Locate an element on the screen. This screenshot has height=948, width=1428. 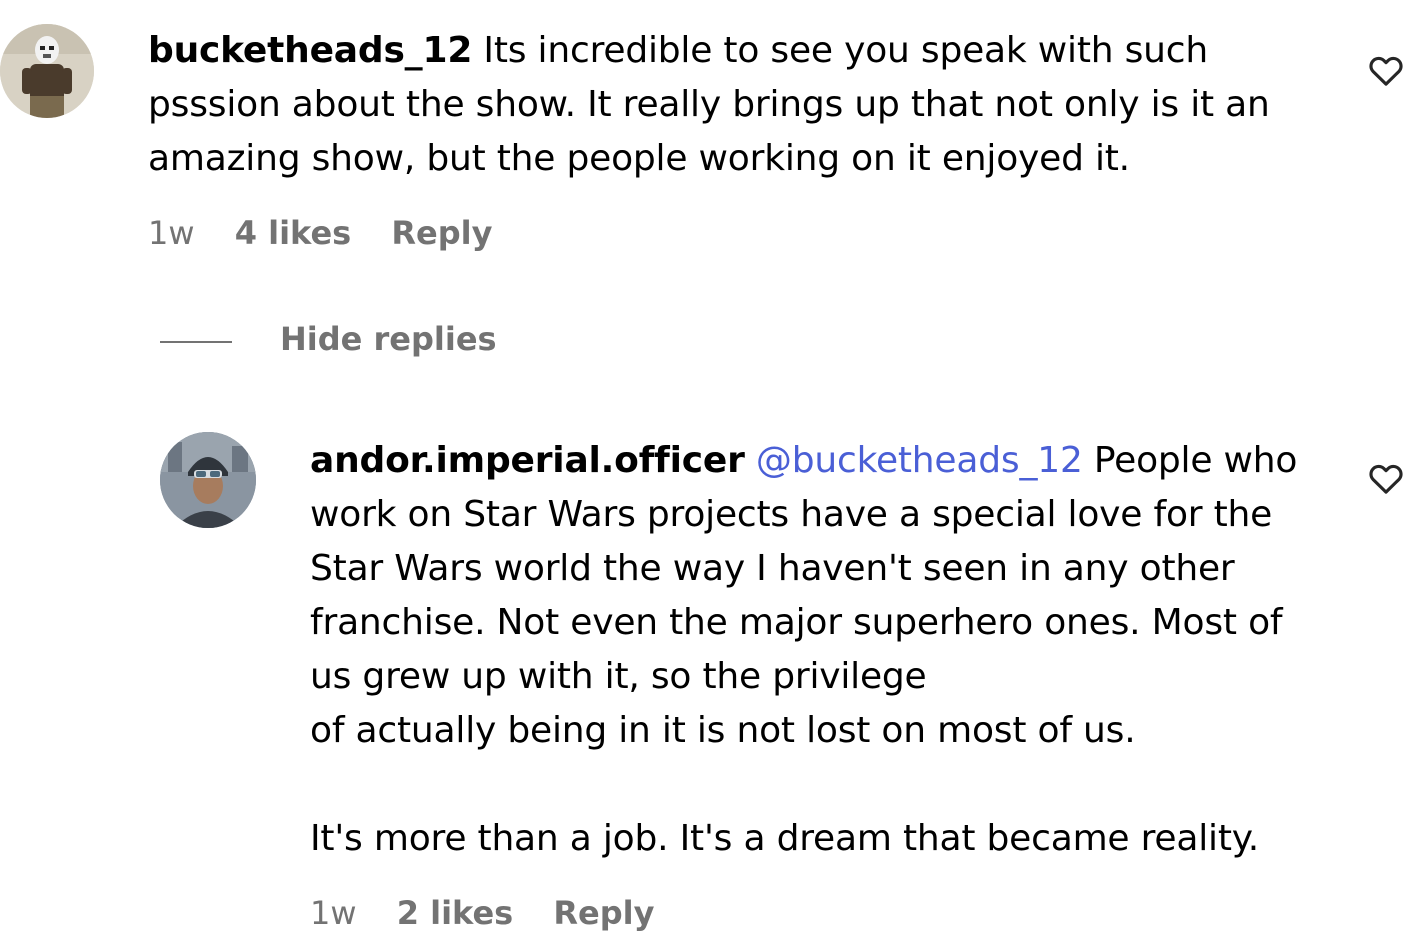
likes-count: 2 likes is located at coordinates (455, 913).